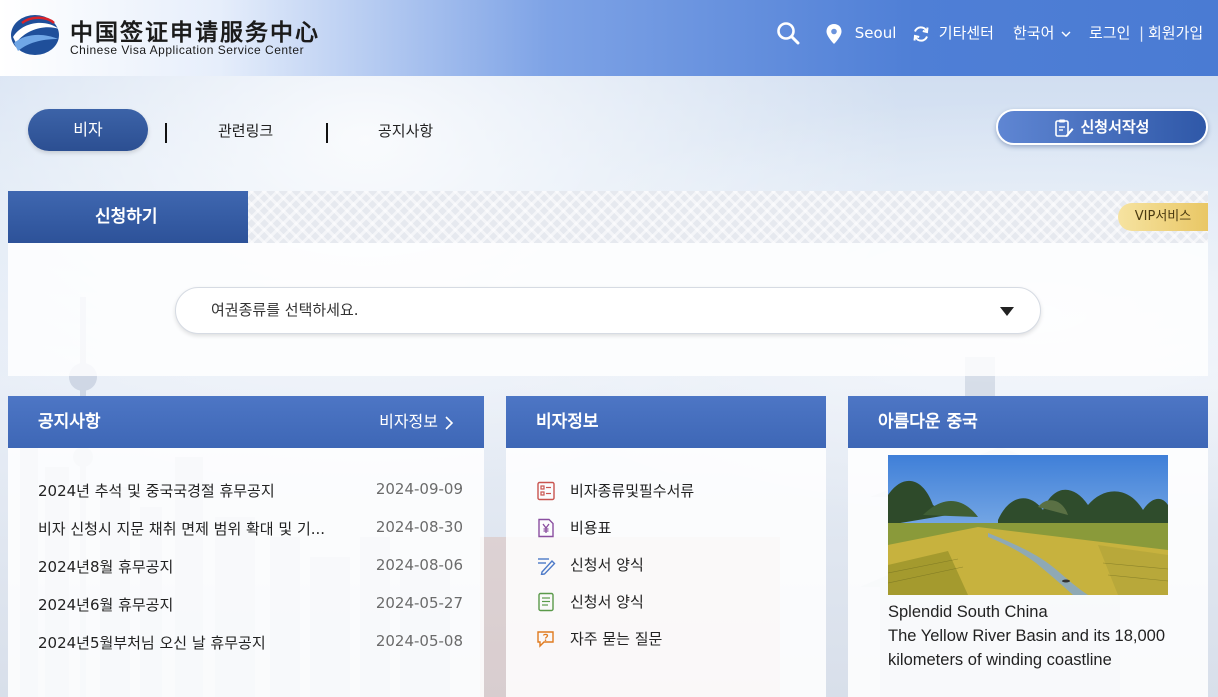 This screenshot has height=697, width=1218. I want to click on beautiful-china-card-header: 아름다운 중국, so click(1028, 422).